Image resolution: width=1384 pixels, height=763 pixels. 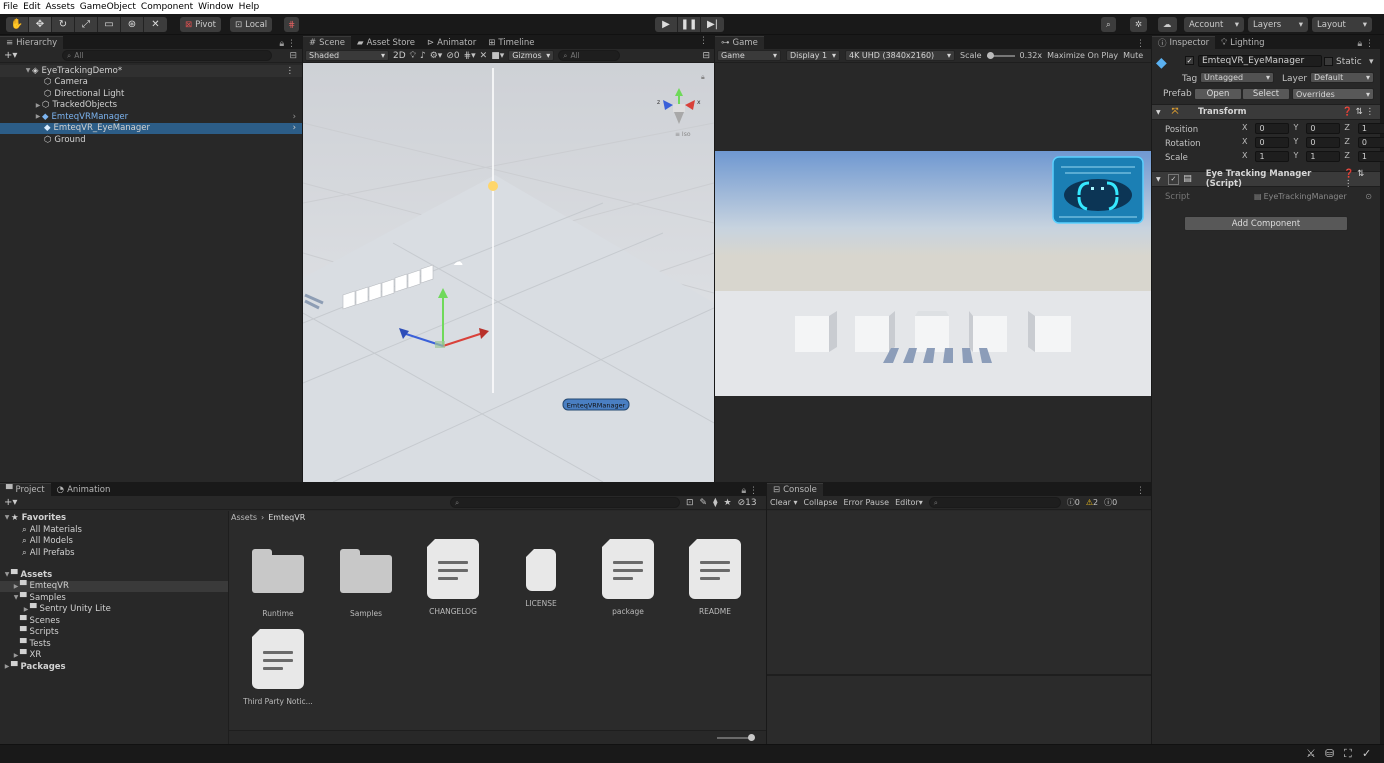 I want to click on scale-tool-icon: ⤢, so click(x=86, y=24).